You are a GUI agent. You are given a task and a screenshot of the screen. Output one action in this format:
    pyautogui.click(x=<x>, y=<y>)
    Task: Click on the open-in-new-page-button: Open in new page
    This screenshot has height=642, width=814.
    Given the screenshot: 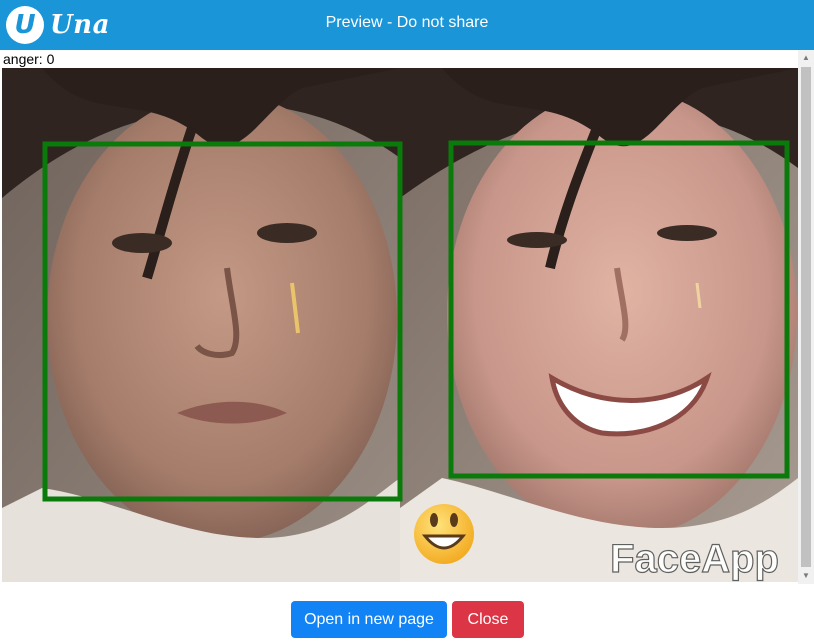 What is the action you would take?
    pyautogui.click(x=369, y=619)
    